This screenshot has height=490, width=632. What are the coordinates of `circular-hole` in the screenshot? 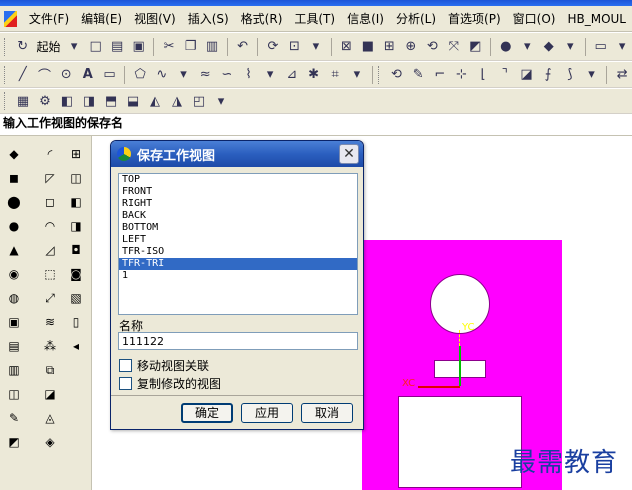 It's located at (460, 304).